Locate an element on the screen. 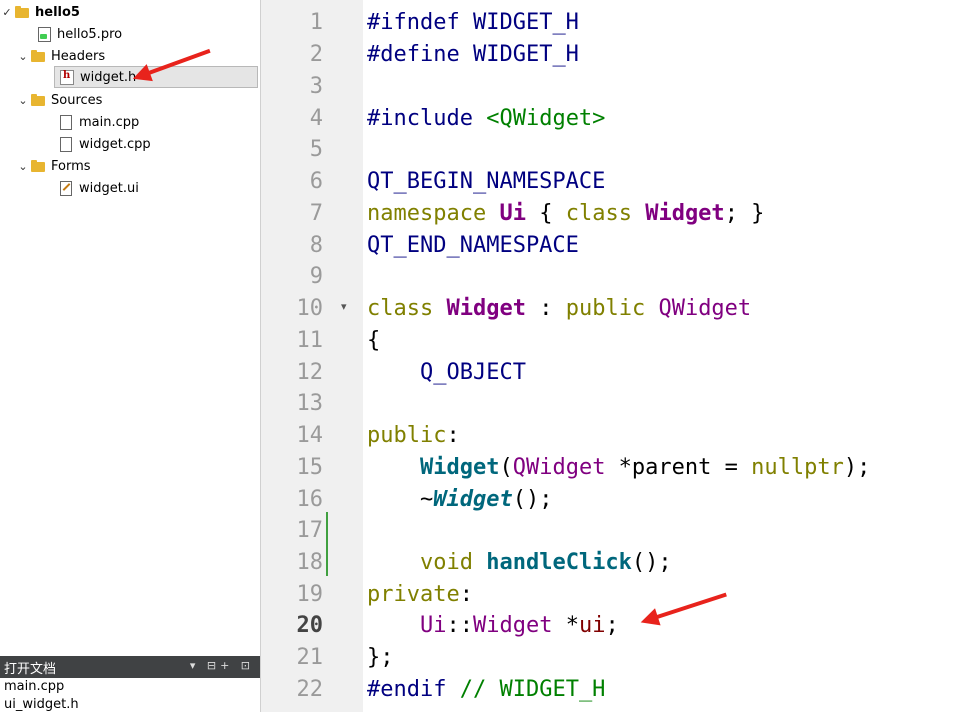  line-number: 8 is located at coordinates (316, 245).